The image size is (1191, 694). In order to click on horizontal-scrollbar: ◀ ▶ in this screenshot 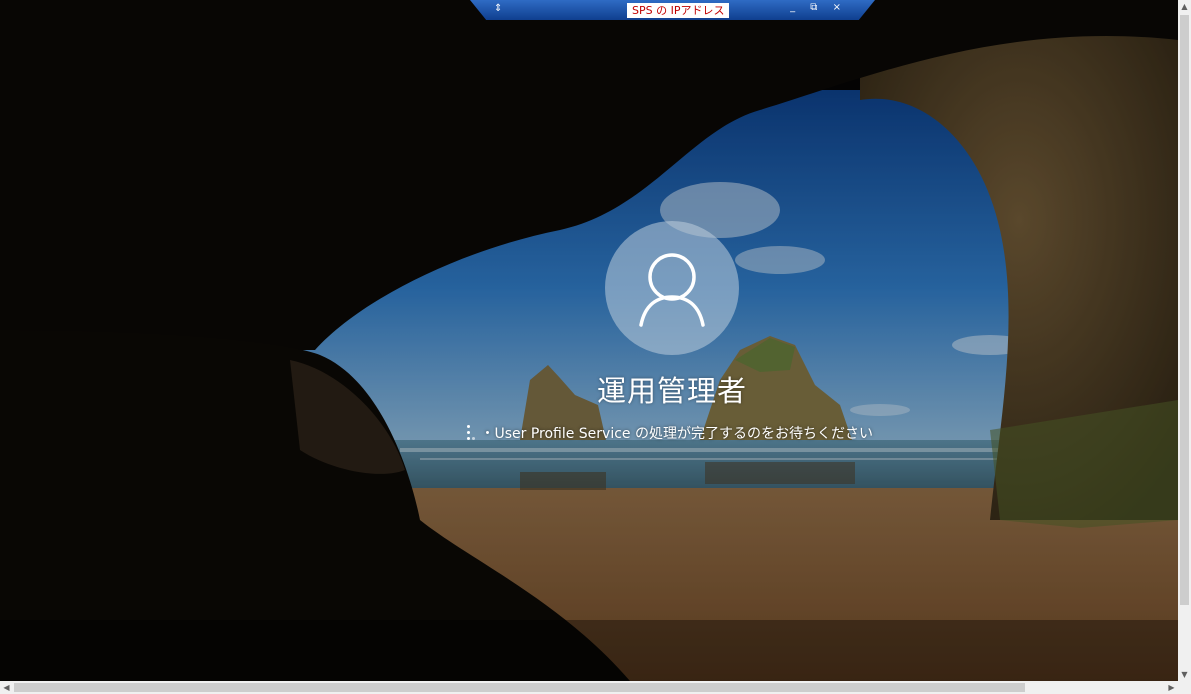, I will do `click(589, 687)`.